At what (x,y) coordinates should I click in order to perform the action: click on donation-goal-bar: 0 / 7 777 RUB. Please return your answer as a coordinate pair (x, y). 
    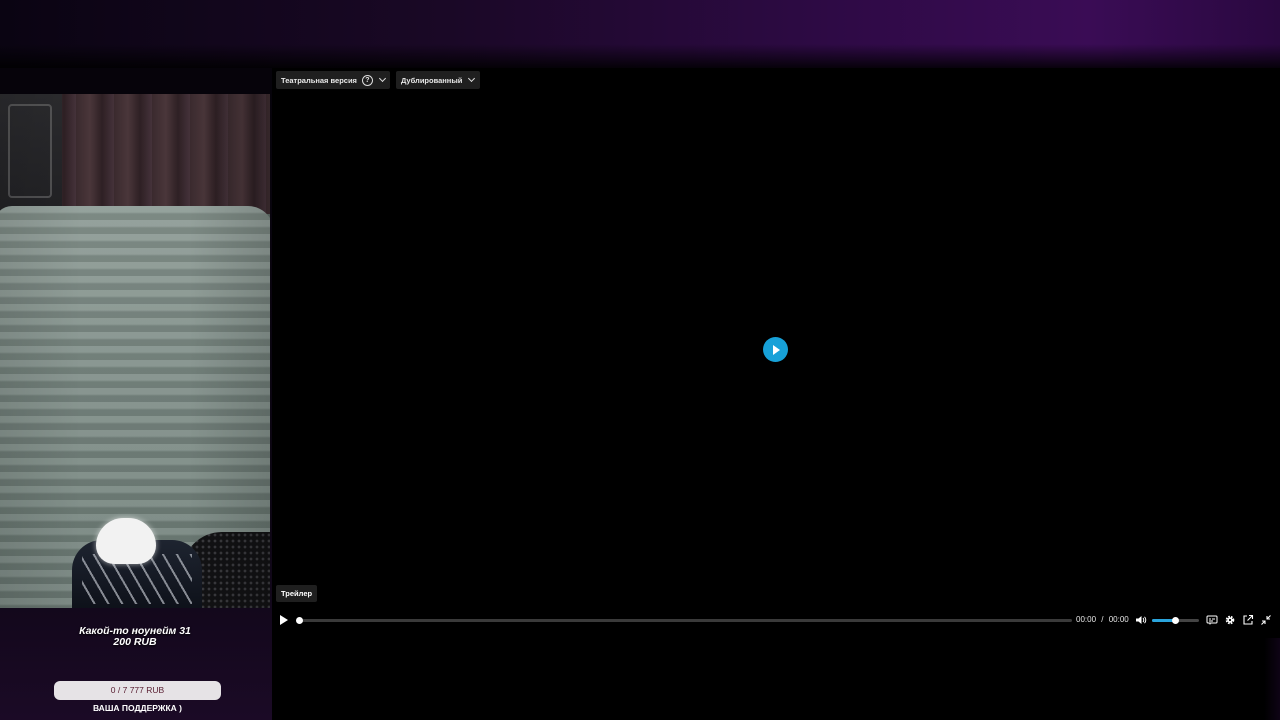
    Looking at the image, I should click on (137, 690).